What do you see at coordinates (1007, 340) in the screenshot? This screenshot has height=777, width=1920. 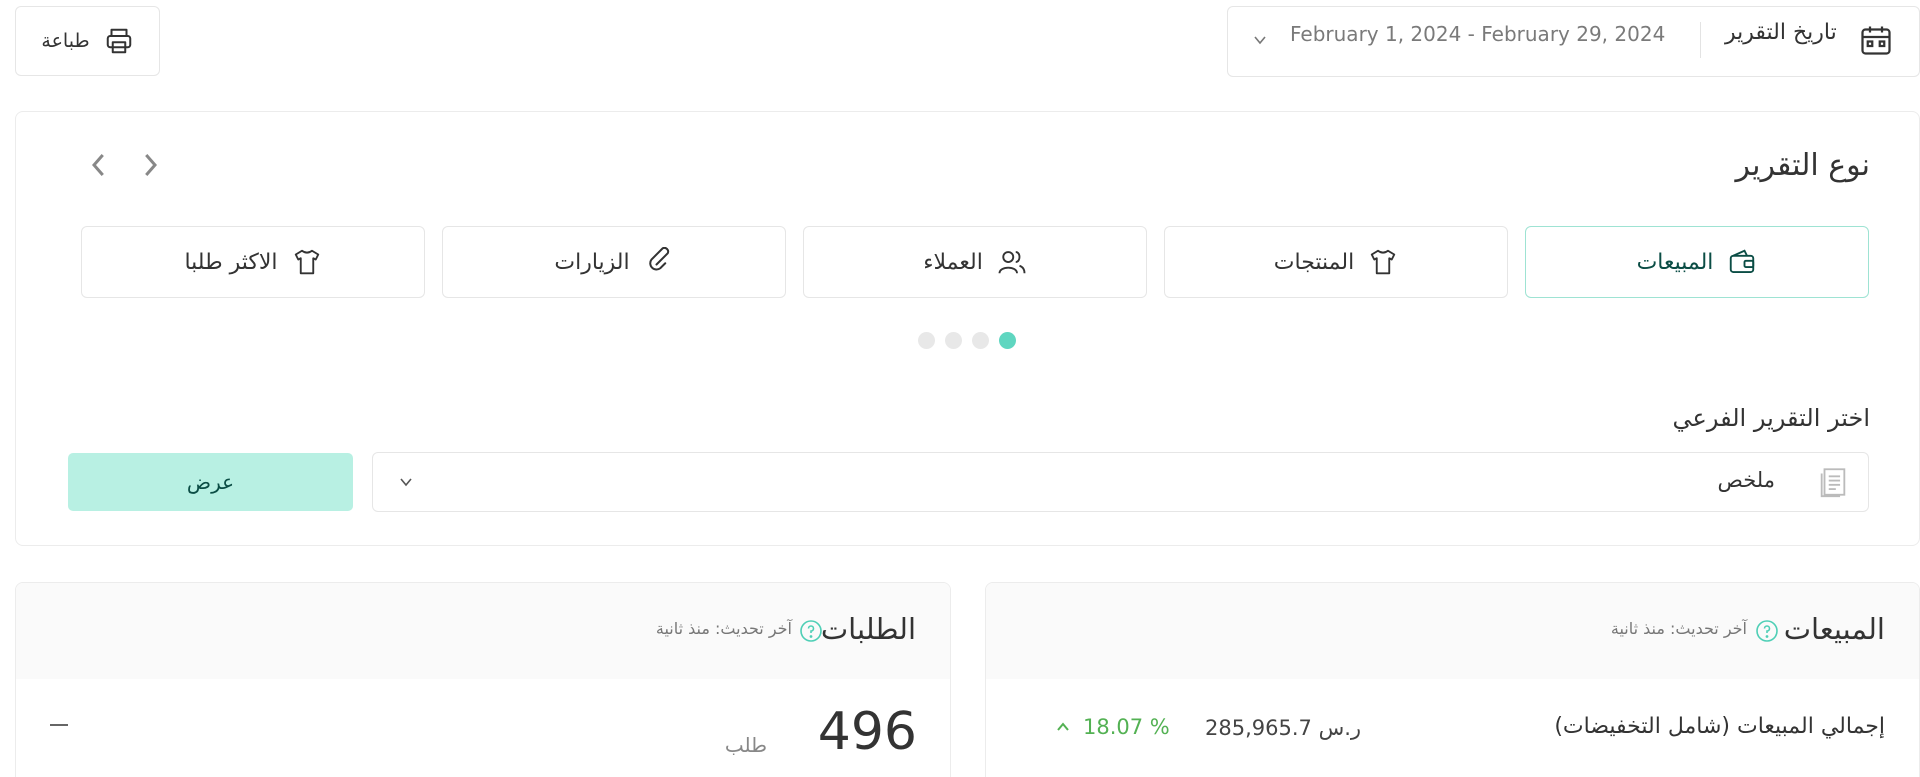 I see `pagination-dot-active` at bounding box center [1007, 340].